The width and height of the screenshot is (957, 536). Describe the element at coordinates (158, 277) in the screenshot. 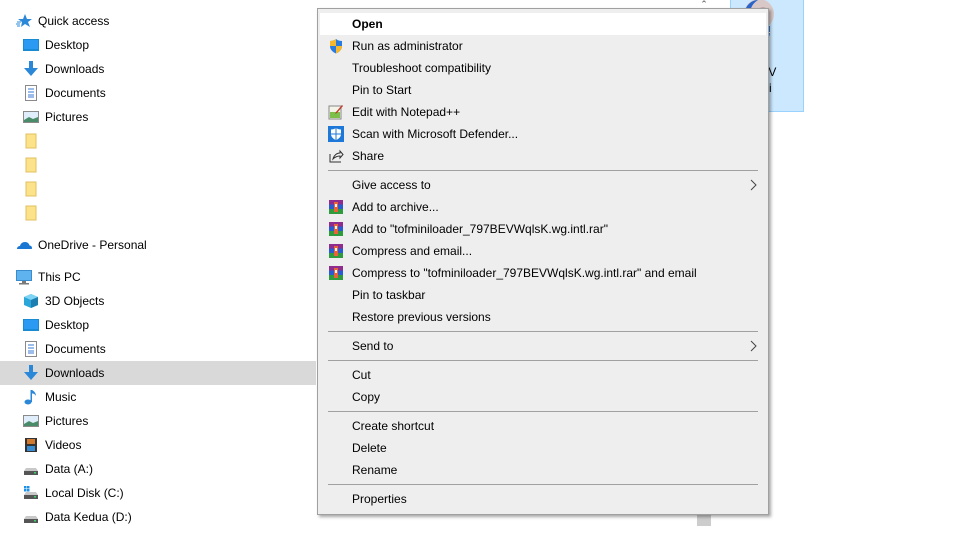

I see `nav-this-pc: This PC` at that location.